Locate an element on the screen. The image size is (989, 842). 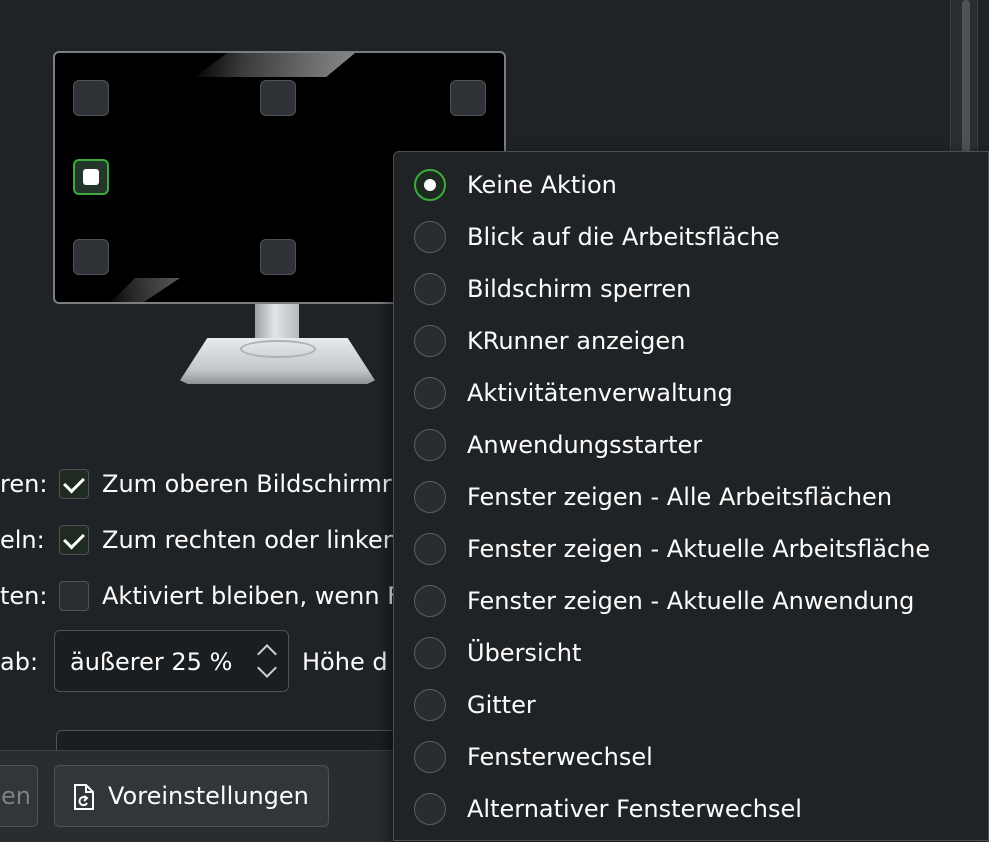
menu-item-label: Fenster zeigen - Aktuelle Arbeitsfläche is located at coordinates (699, 549).